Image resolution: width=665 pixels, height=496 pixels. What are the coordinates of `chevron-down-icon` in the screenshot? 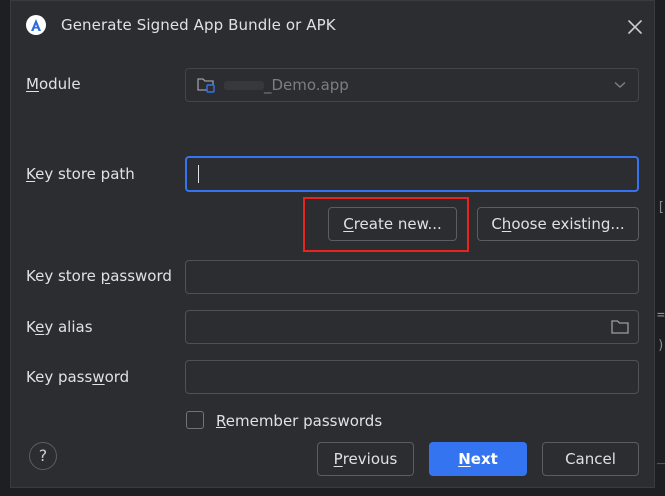 It's located at (620, 85).